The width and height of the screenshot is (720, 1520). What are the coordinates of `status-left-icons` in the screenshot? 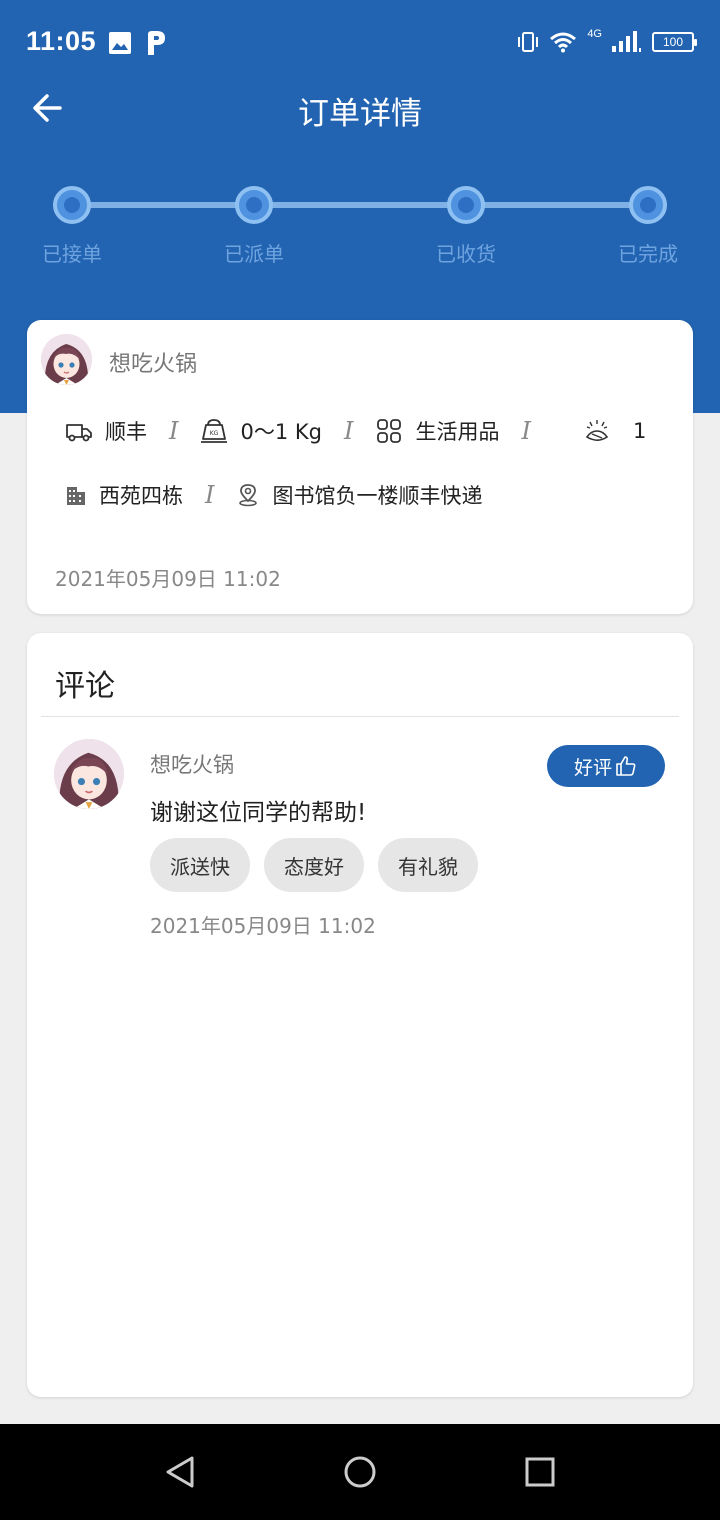 It's located at (138, 43).